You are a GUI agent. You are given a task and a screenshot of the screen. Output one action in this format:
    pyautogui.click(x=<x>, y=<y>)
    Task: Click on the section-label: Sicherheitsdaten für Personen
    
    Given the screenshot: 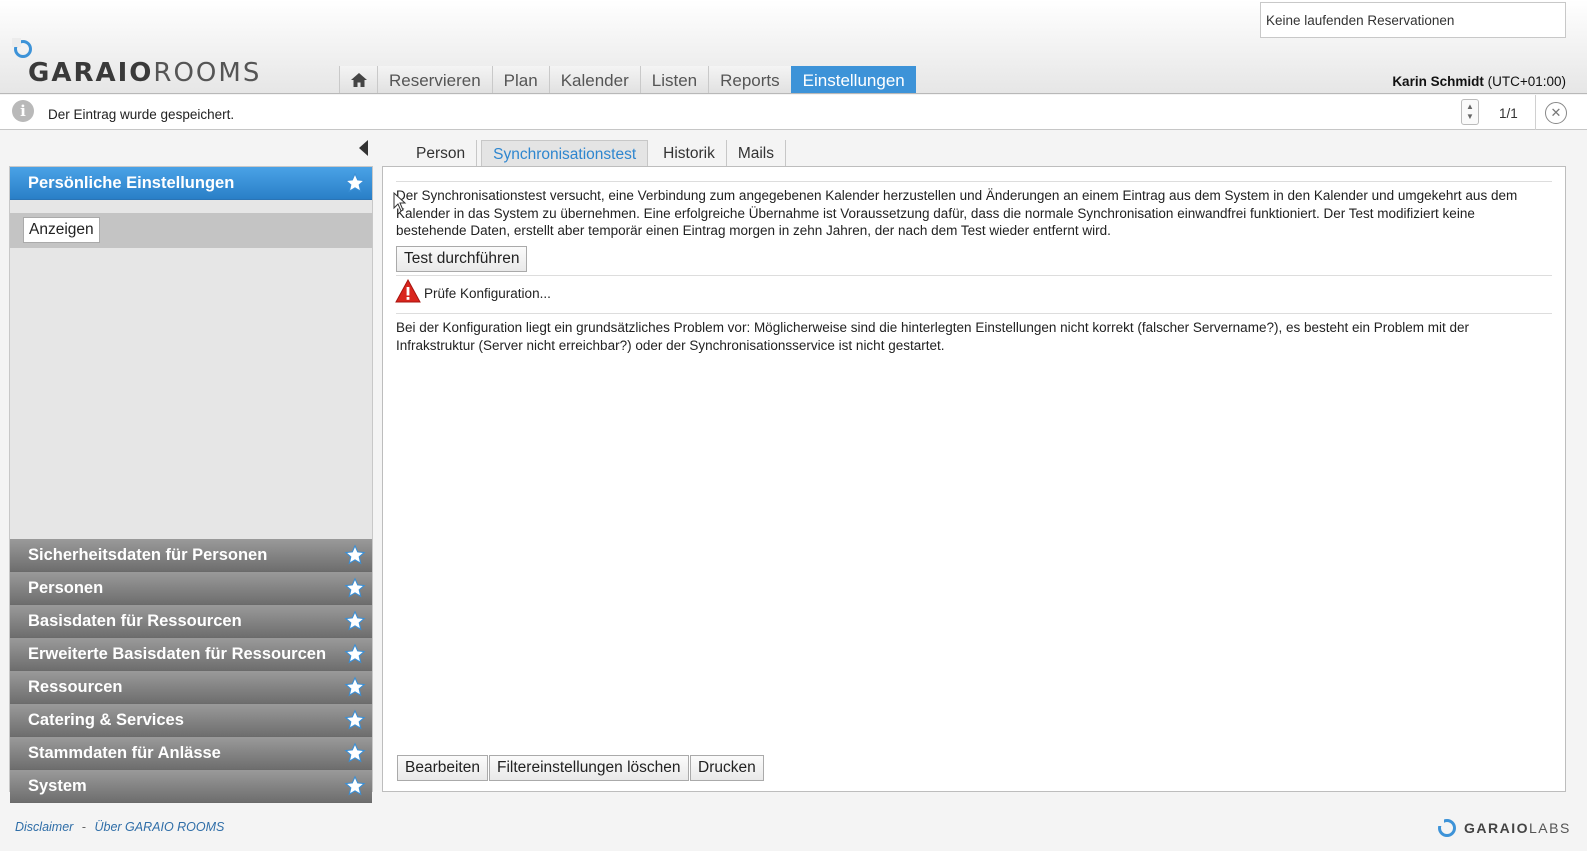 What is the action you would take?
    pyautogui.click(x=148, y=554)
    